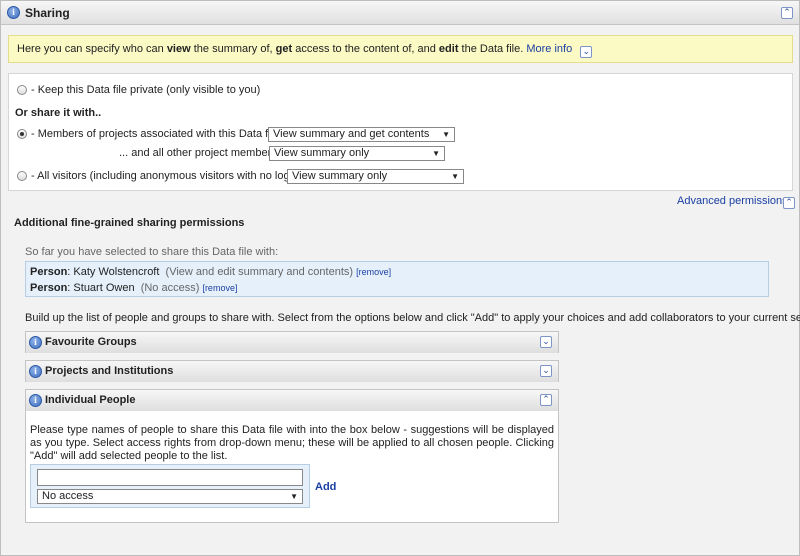 This screenshot has height=556, width=800. Describe the element at coordinates (92, 49) in the screenshot. I see `notice-text-1: Here you can specify who can` at that location.